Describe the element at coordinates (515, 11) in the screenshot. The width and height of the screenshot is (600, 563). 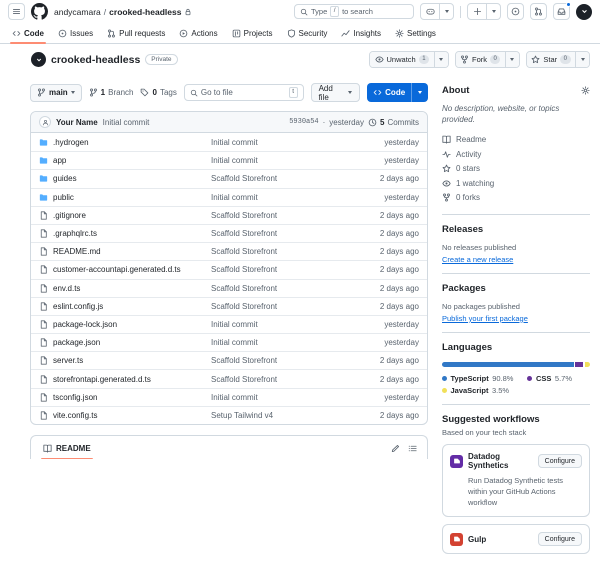
I see `issues-button` at that location.